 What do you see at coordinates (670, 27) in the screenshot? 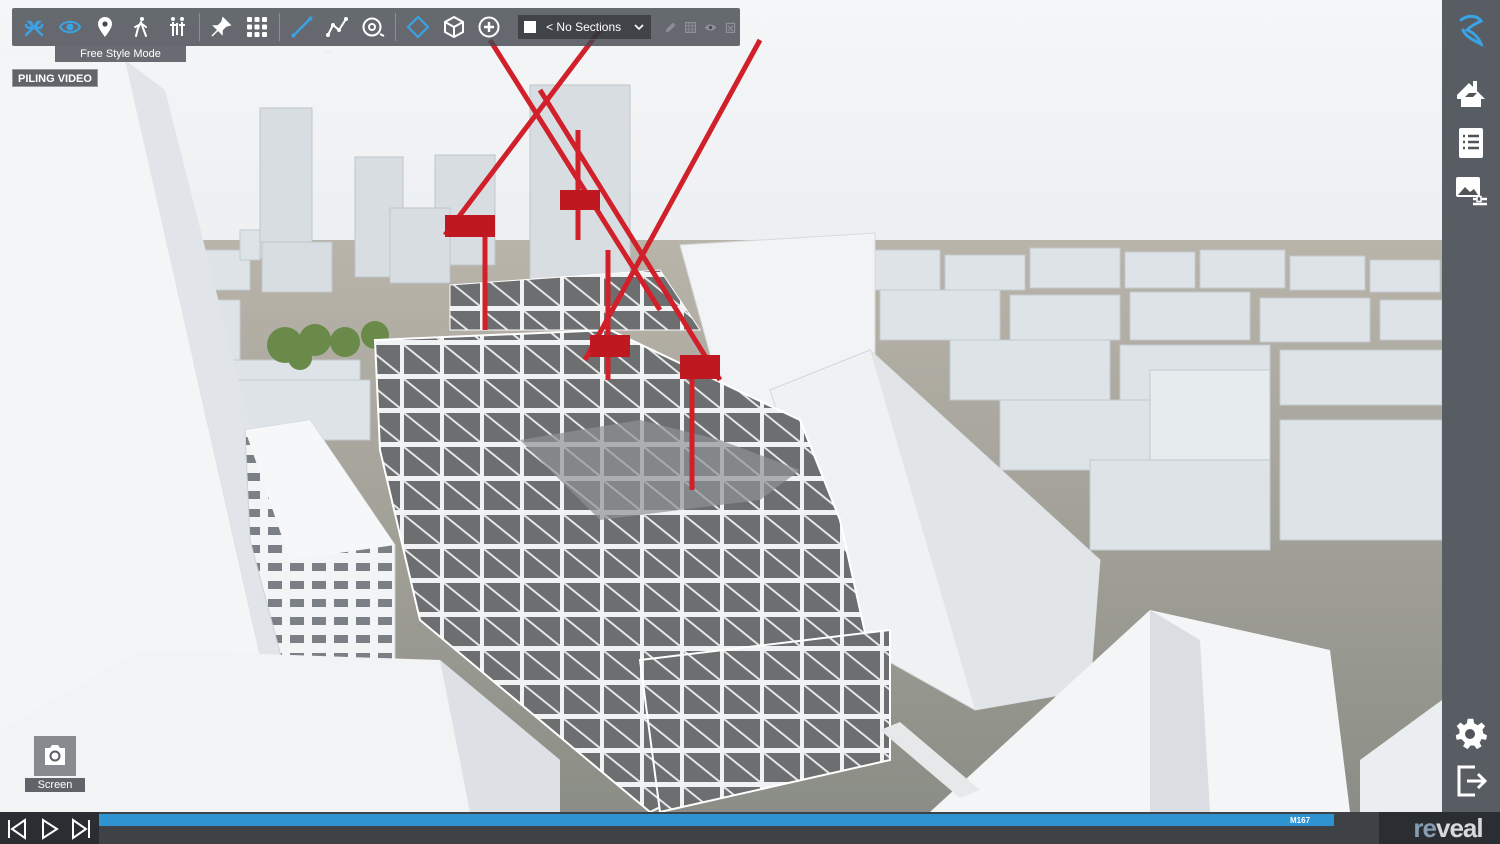
I see `pencil-icon` at bounding box center [670, 27].